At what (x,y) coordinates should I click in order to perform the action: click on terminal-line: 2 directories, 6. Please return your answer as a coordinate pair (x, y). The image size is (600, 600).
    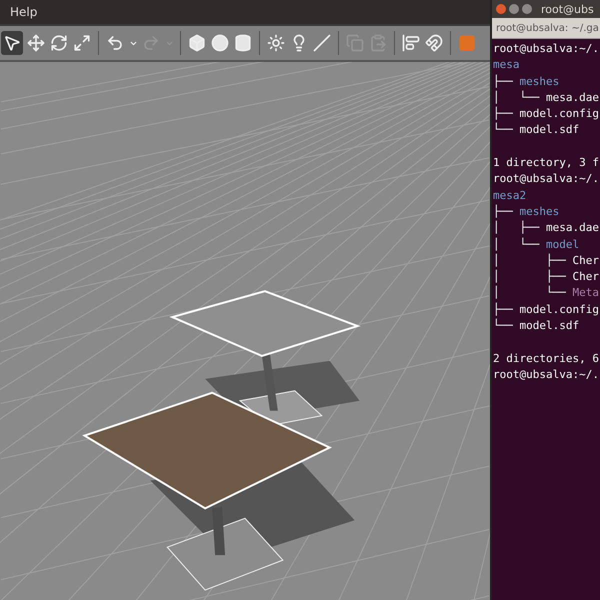
    Looking at the image, I should click on (546, 358).